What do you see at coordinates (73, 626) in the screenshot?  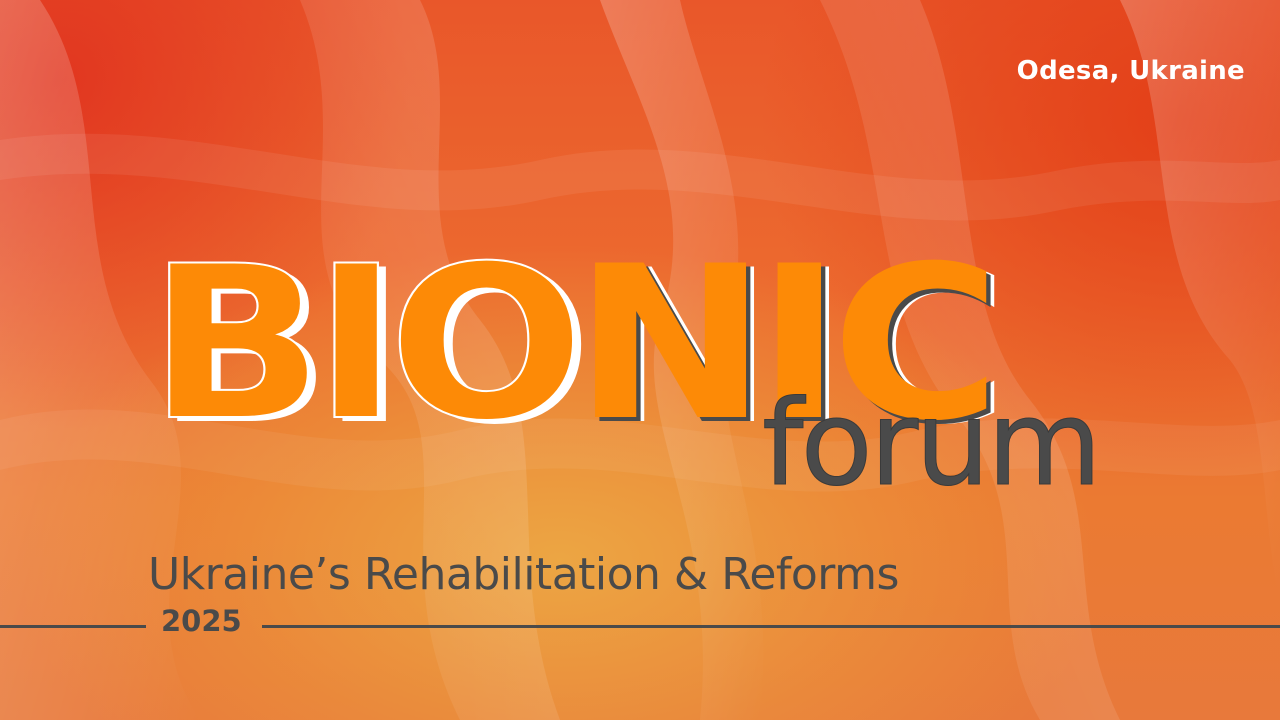 I see `divider-line-left` at bounding box center [73, 626].